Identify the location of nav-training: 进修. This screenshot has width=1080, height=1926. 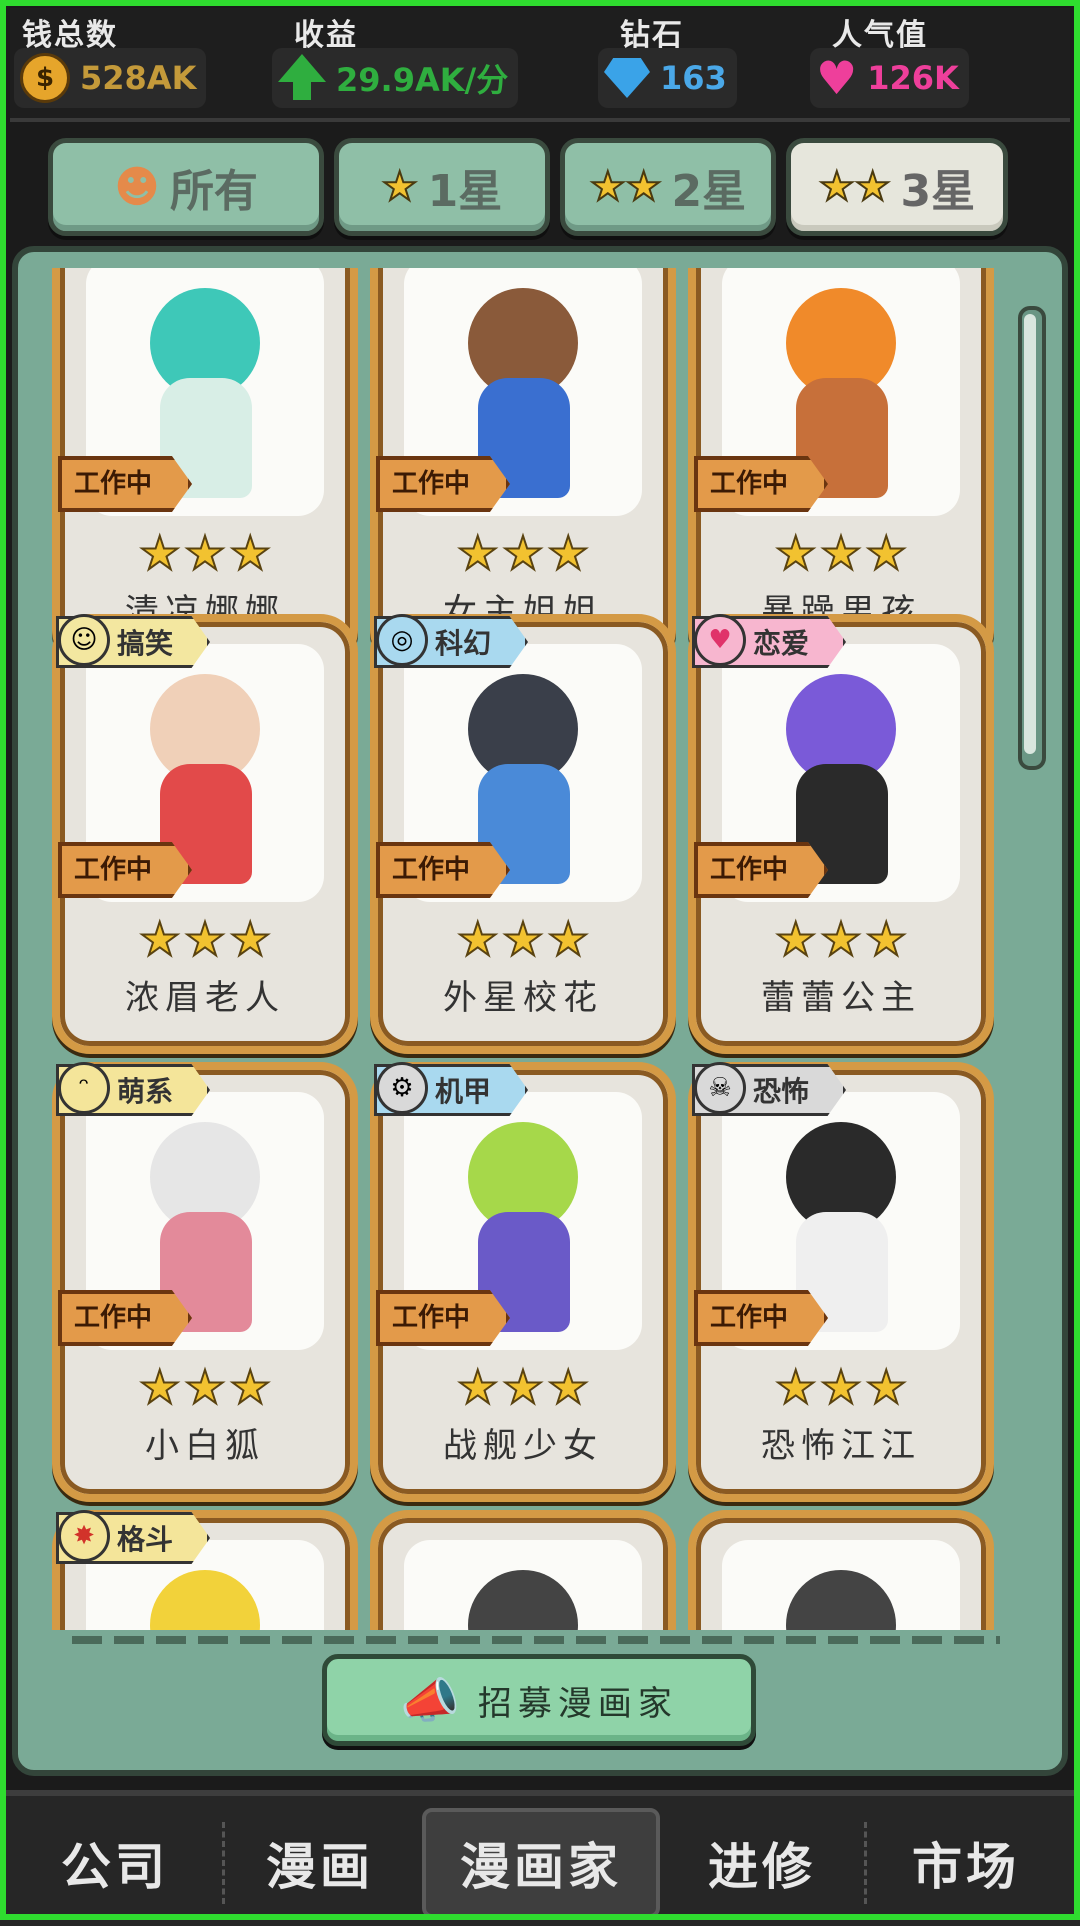
(762, 1863).